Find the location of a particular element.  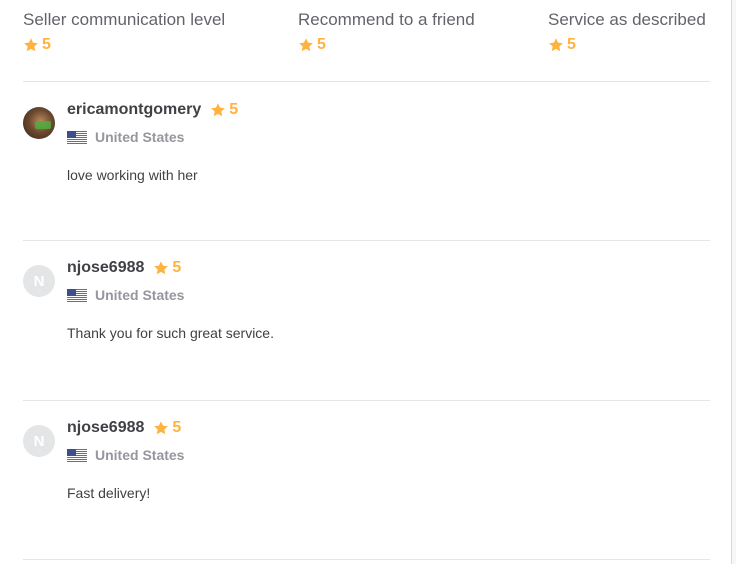

avatar is located at coordinates (39, 123).